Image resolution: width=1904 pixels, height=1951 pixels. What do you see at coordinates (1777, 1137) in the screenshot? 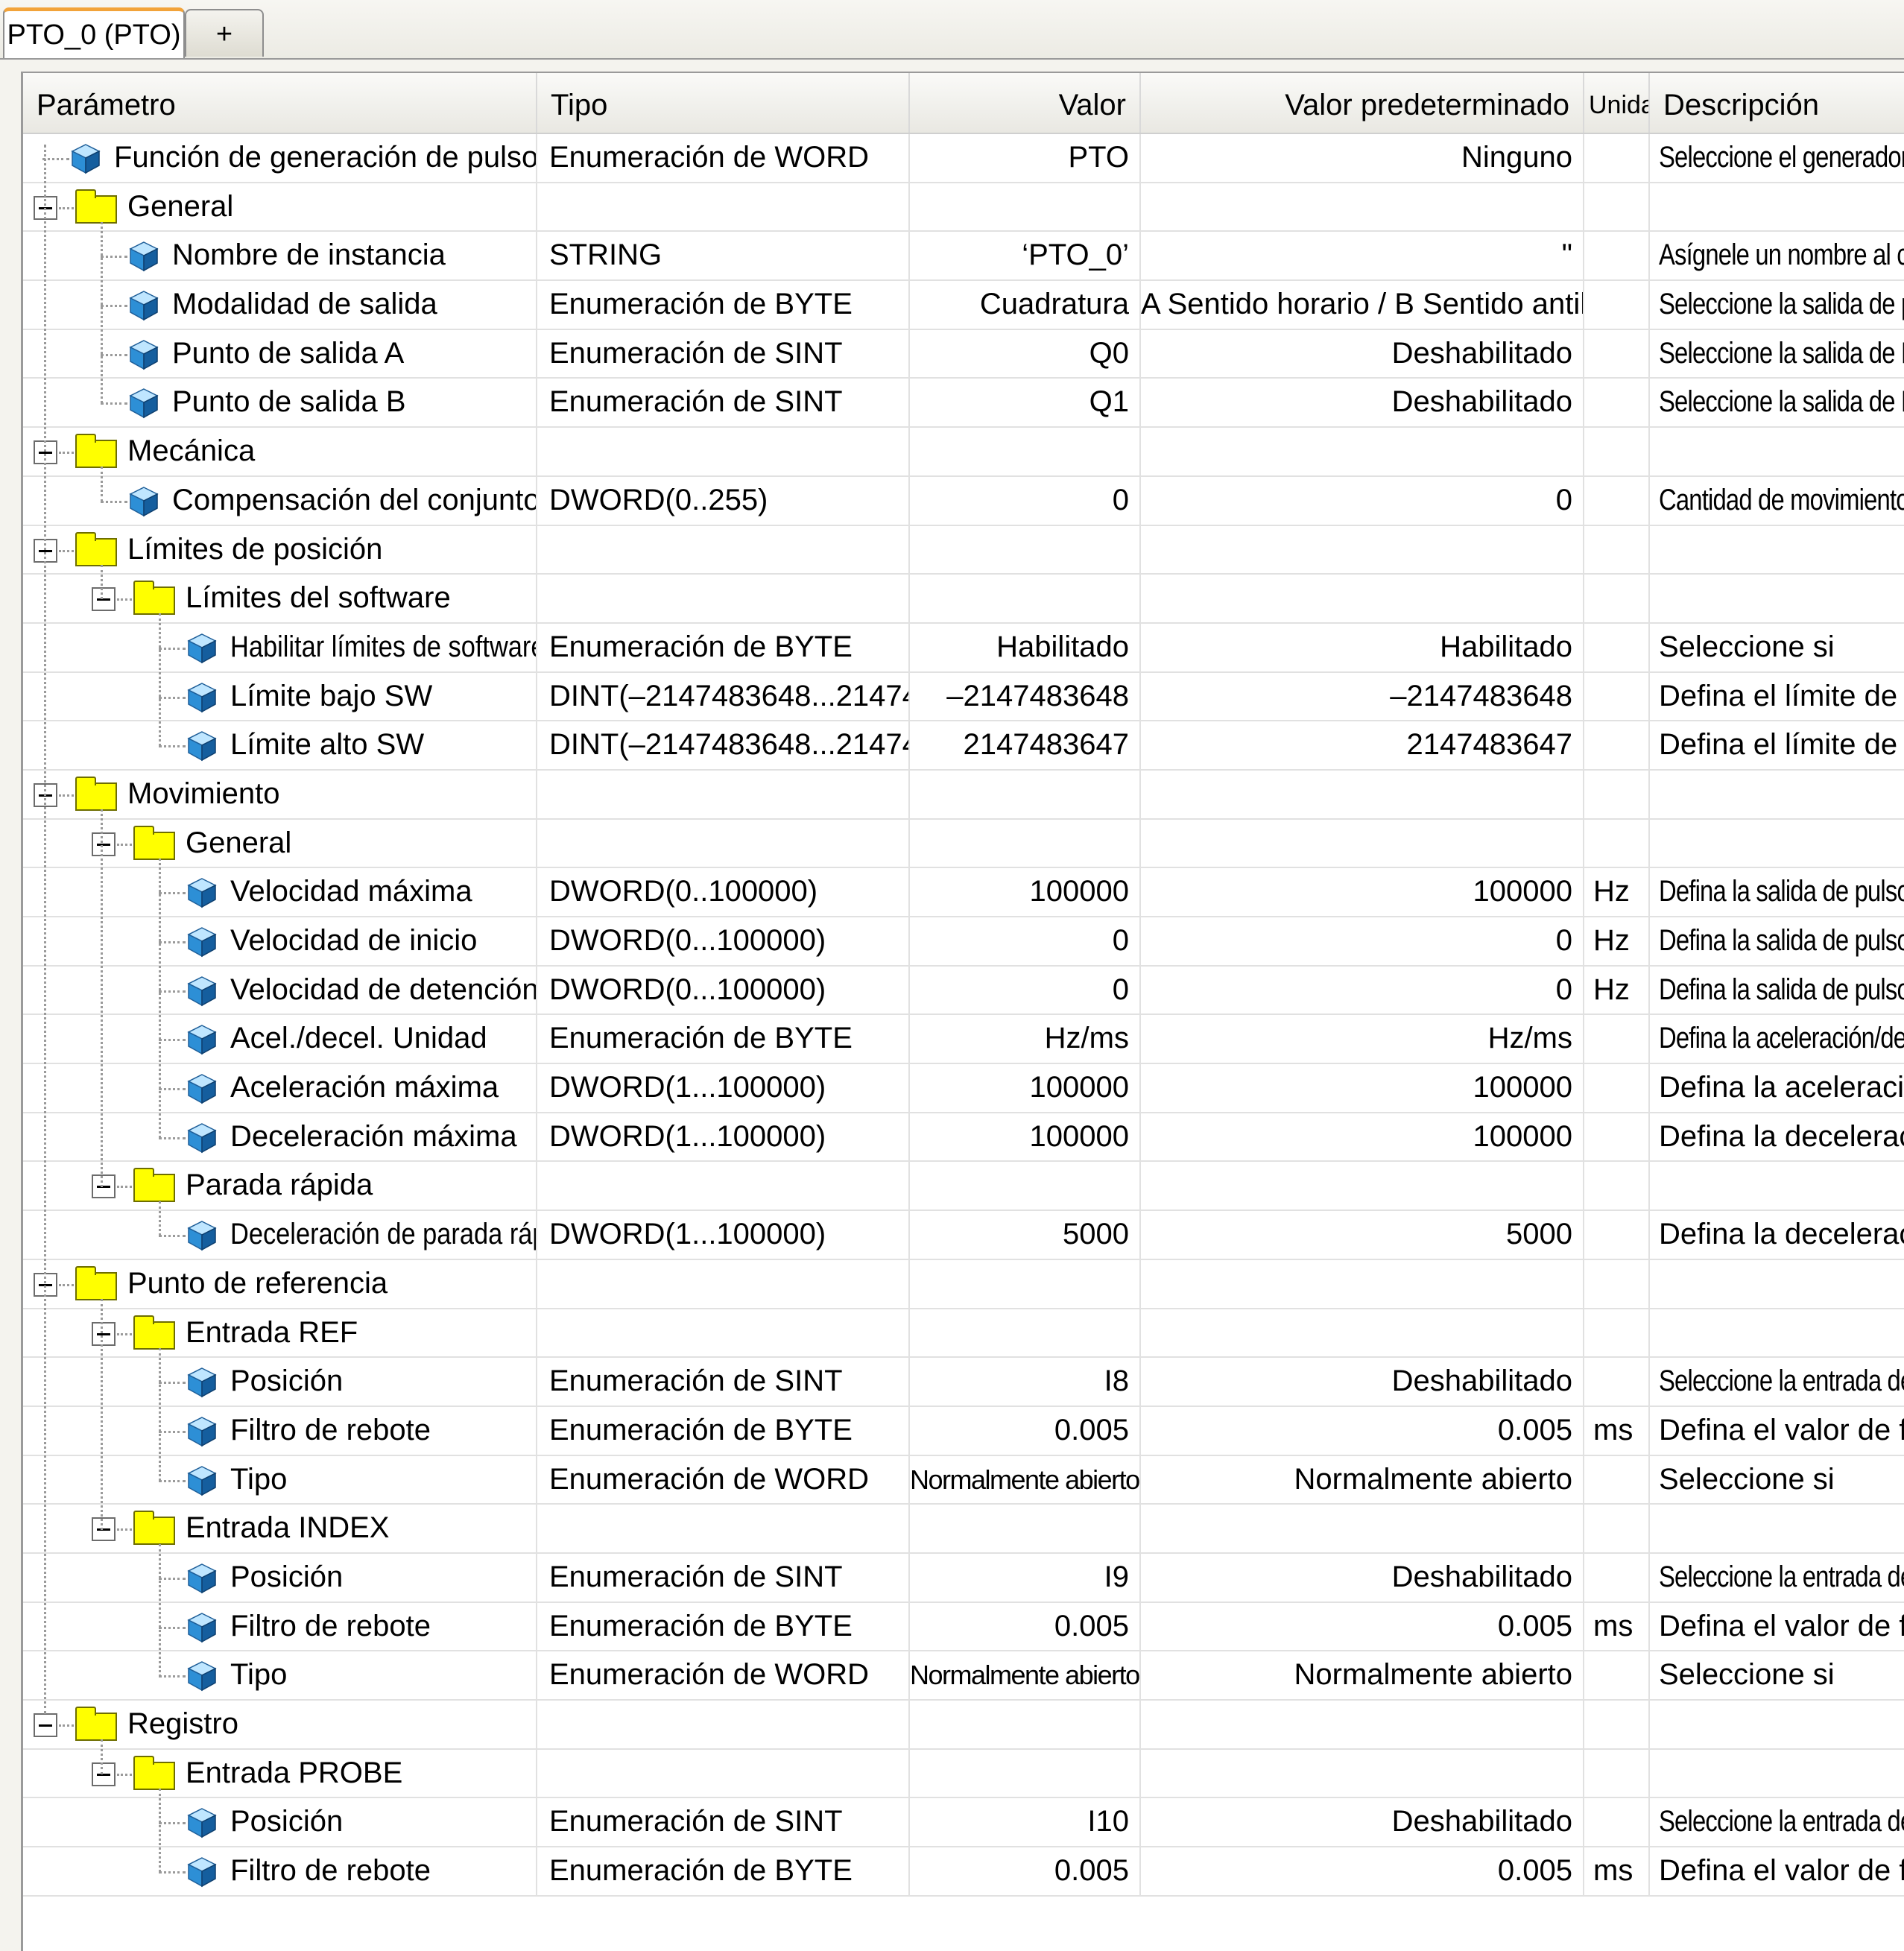
I see `description-cell: Defina la deceleración` at bounding box center [1777, 1137].